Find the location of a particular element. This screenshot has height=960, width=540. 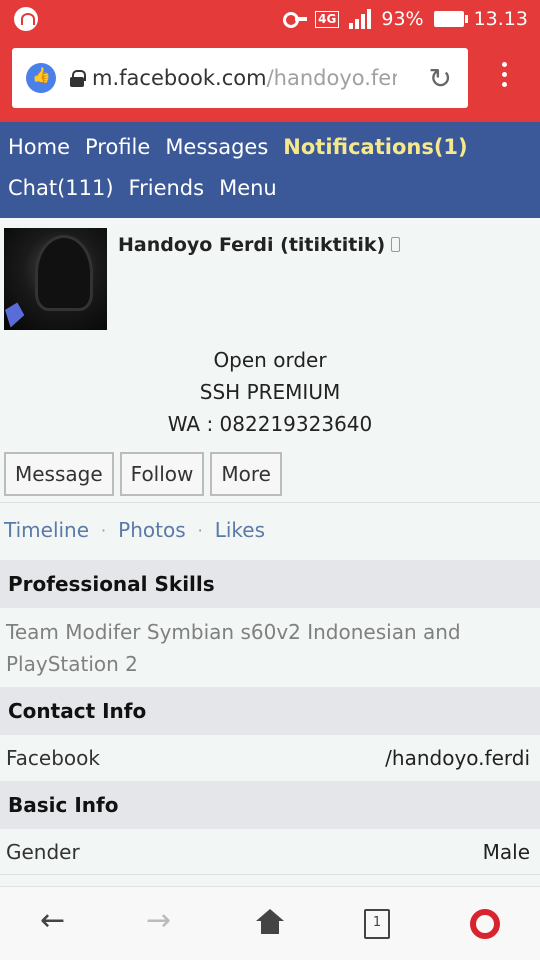

tabs-icon: 1 is located at coordinates (377, 924).